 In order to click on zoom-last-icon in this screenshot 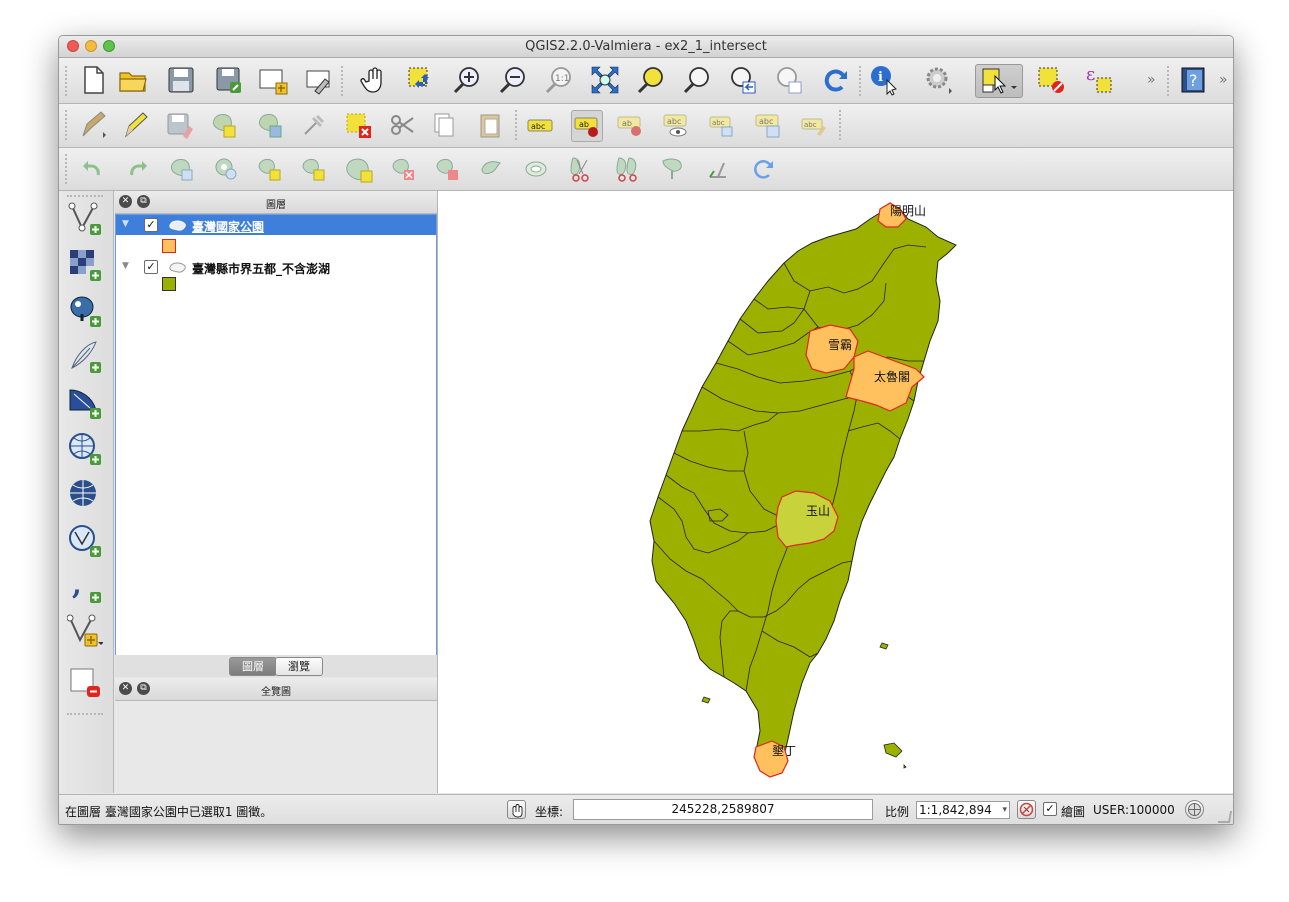, I will do `click(743, 80)`.